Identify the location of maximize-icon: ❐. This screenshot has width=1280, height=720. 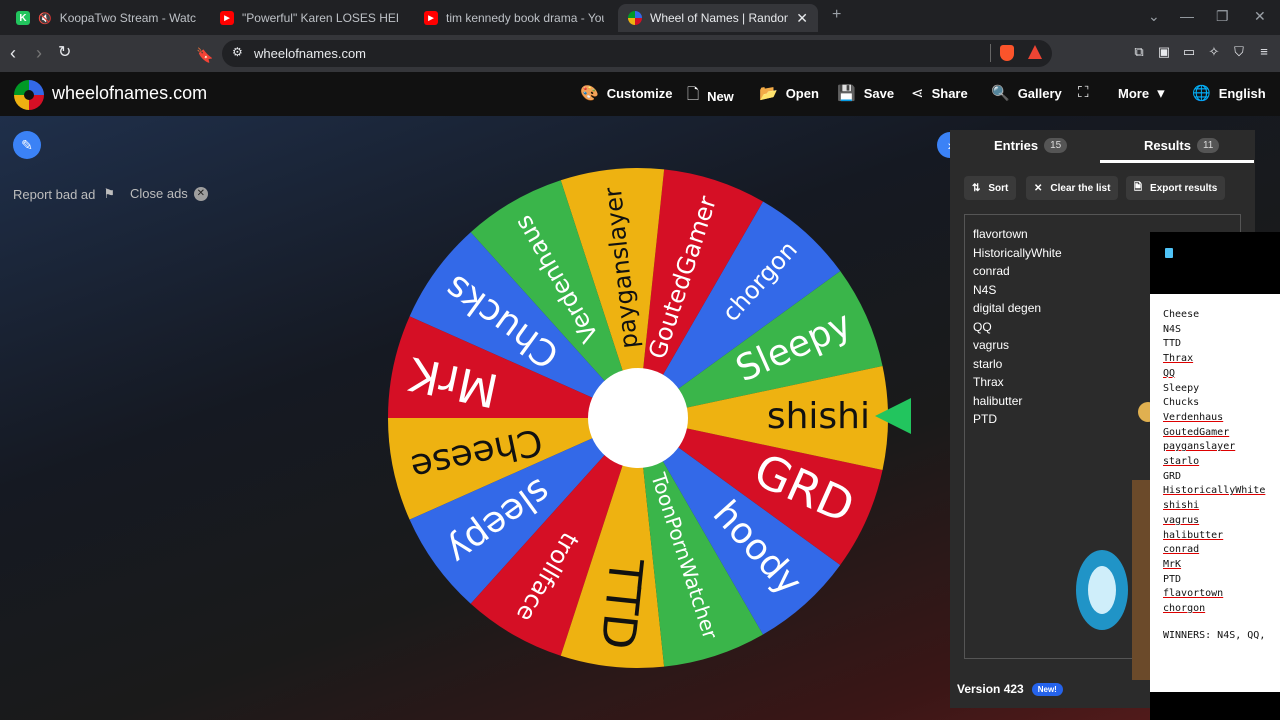
(1222, 16).